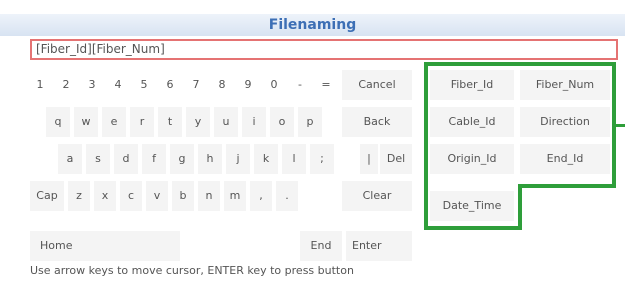 The width and height of the screenshot is (625, 289). What do you see at coordinates (98, 159) in the screenshot?
I see `key-s: s` at bounding box center [98, 159].